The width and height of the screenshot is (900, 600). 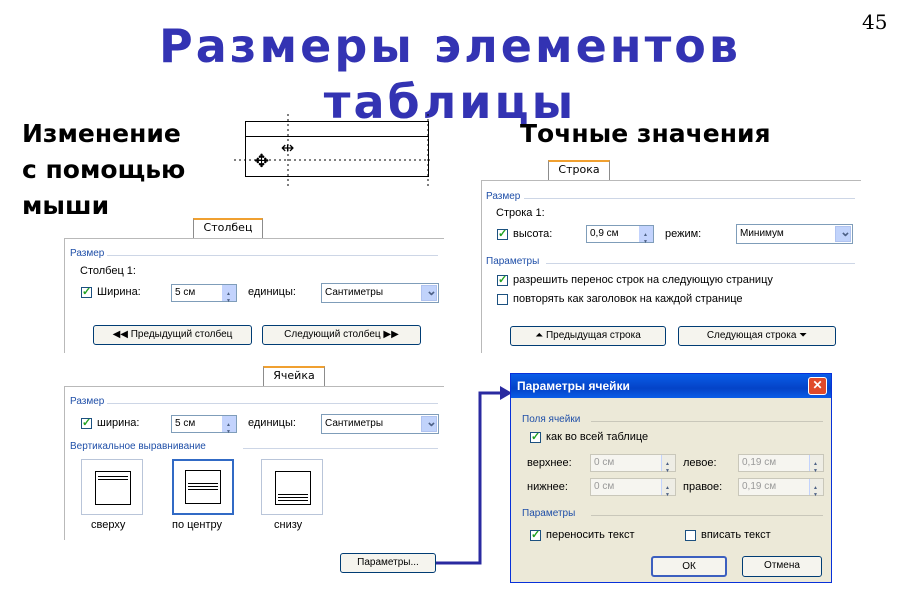 I want to click on width-input: 5 см, so click(x=204, y=296).